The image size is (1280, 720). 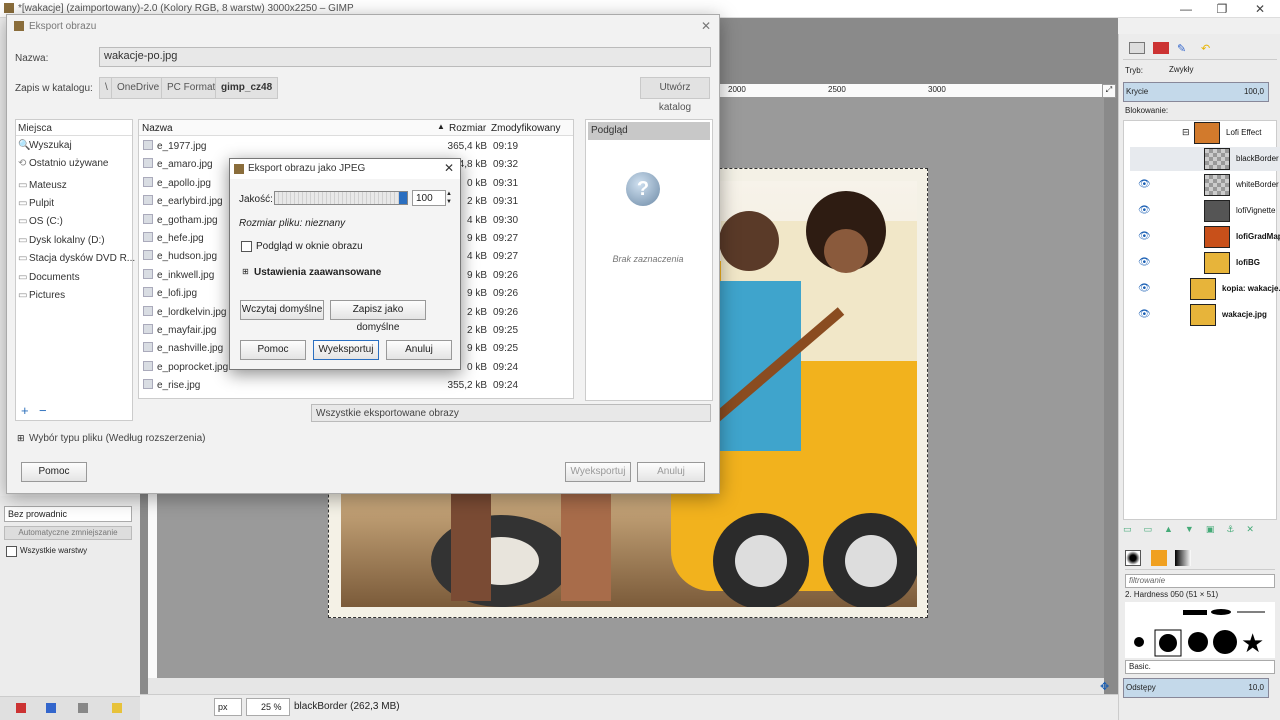 What do you see at coordinates (405, 57) in the screenshot?
I see `filename-input: wakacje-po.jpg` at bounding box center [405, 57].